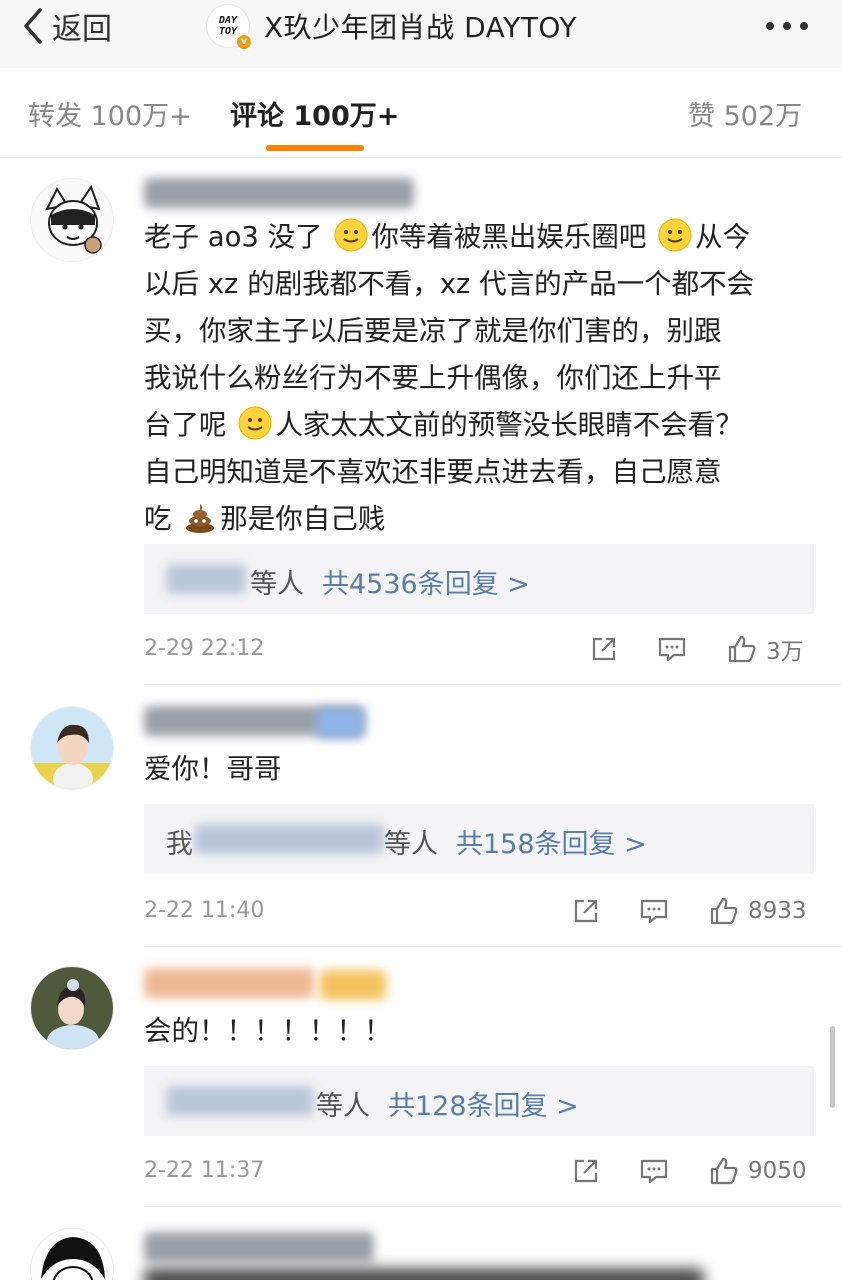 This screenshot has height=1280, width=842. Describe the element at coordinates (228, 31) in the screenshot. I see `logo-text-line2: TOY` at that location.